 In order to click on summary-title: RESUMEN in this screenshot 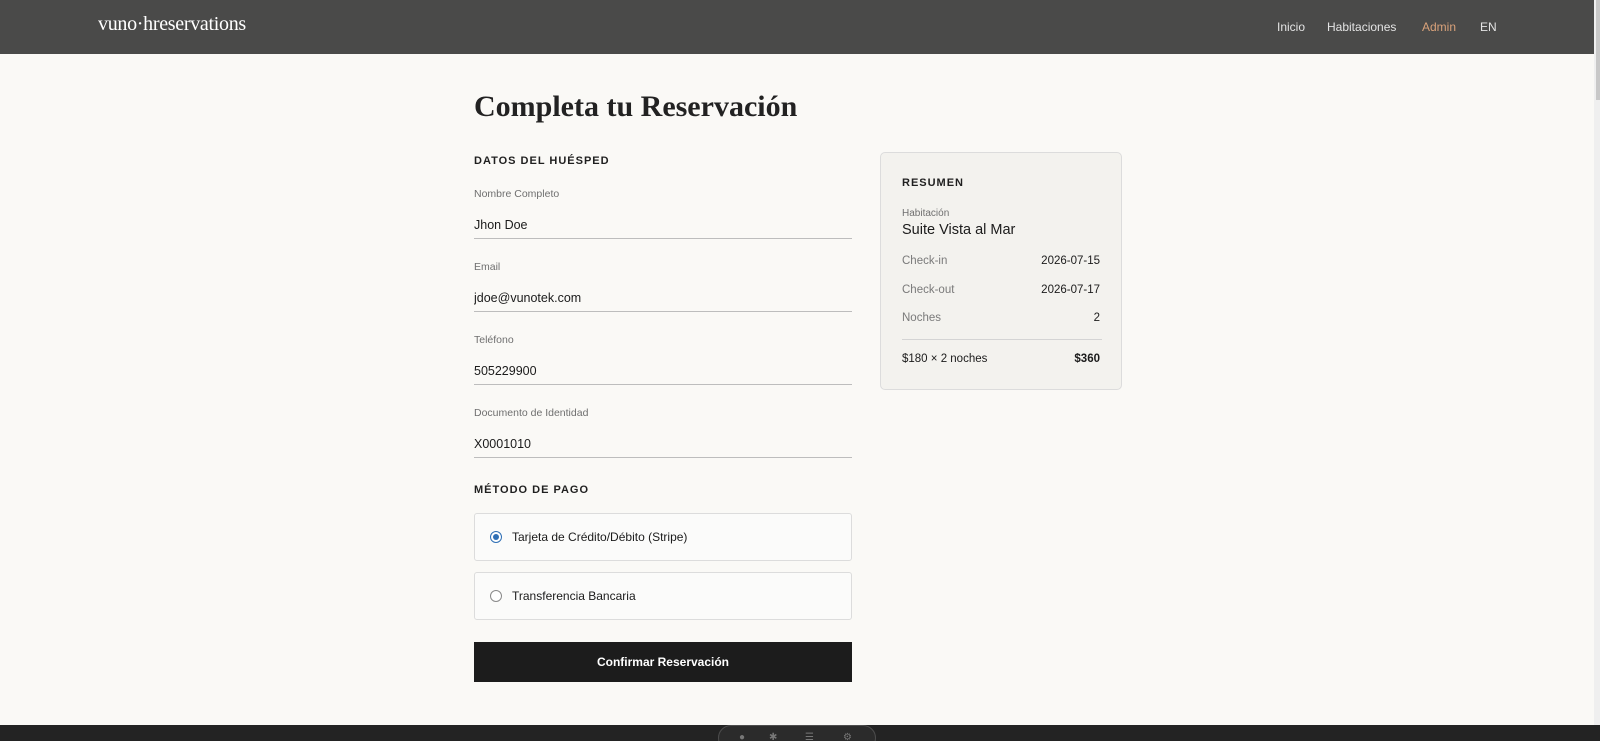, I will do `click(933, 183)`.